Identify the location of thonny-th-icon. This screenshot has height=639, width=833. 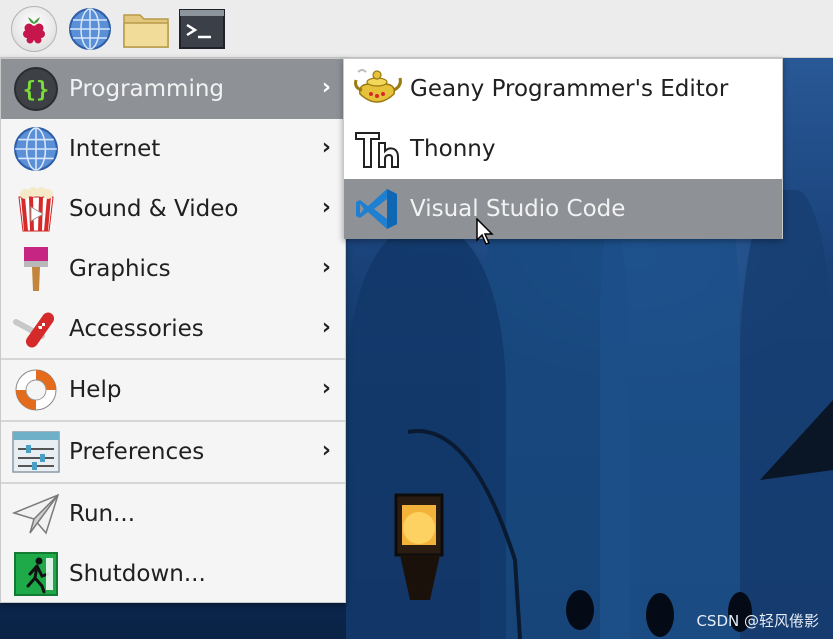
(377, 149).